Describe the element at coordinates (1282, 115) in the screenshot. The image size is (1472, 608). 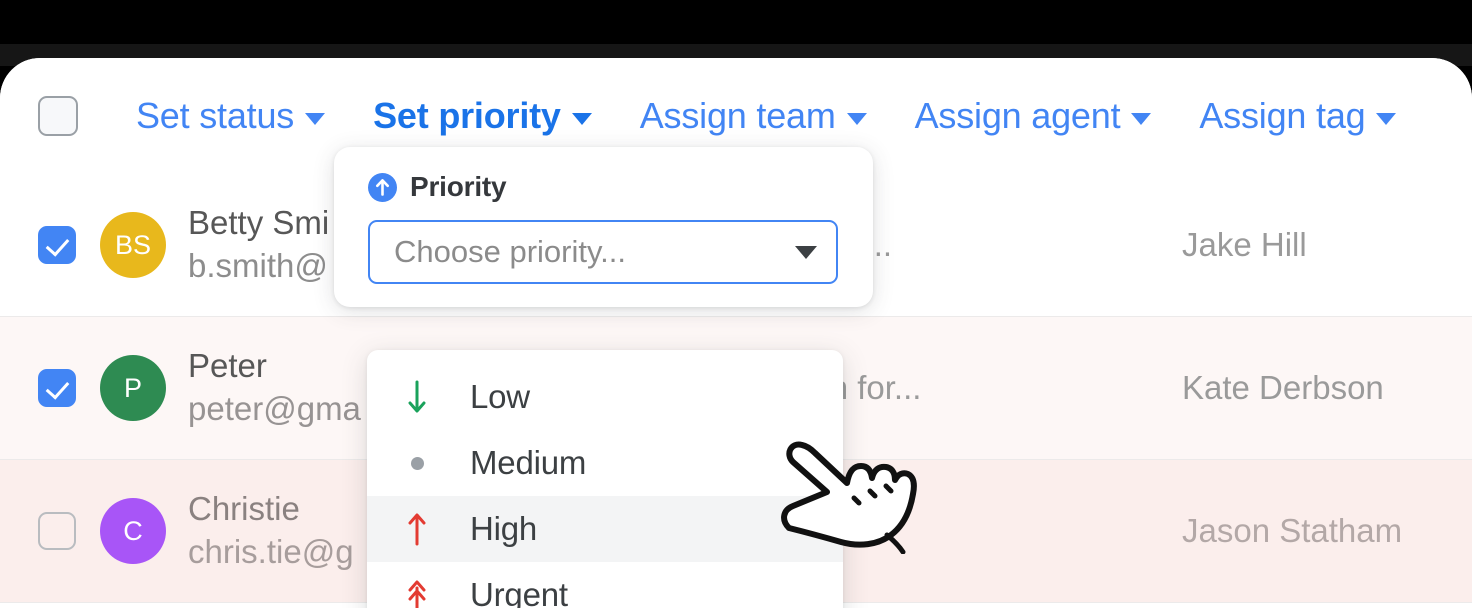
I see `toolbar-item-label: Assign tag` at that location.